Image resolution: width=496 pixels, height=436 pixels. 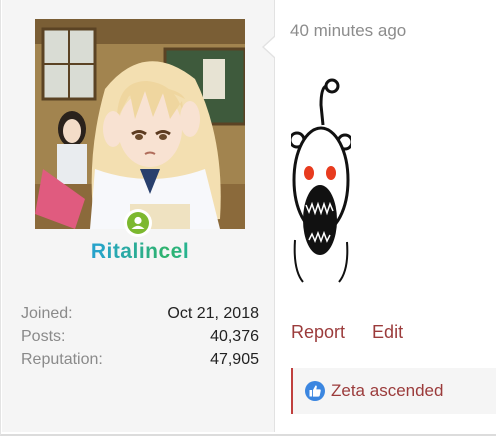 What do you see at coordinates (234, 359) in the screenshot?
I see `stat-value: 47,905` at bounding box center [234, 359].